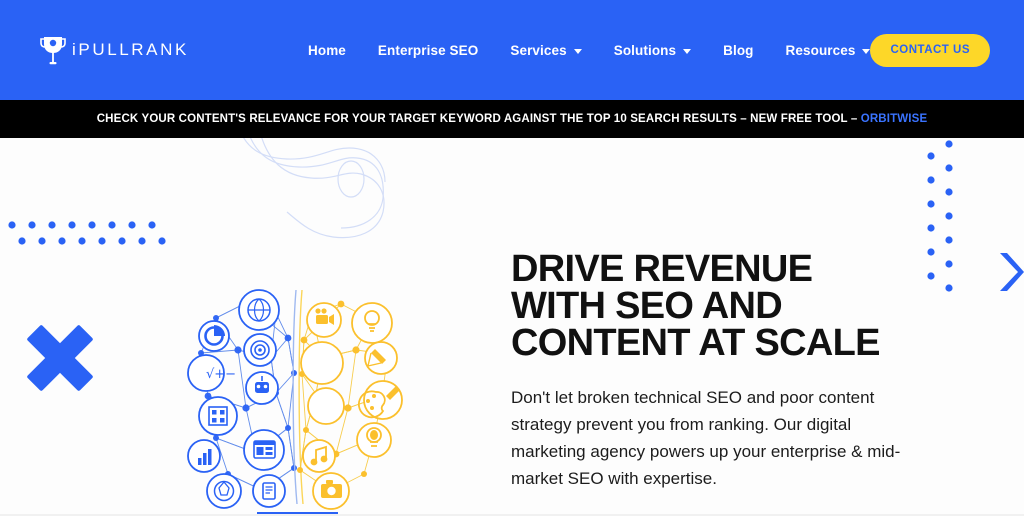  What do you see at coordinates (314, 188) in the screenshot?
I see `topographic-lines` at bounding box center [314, 188].